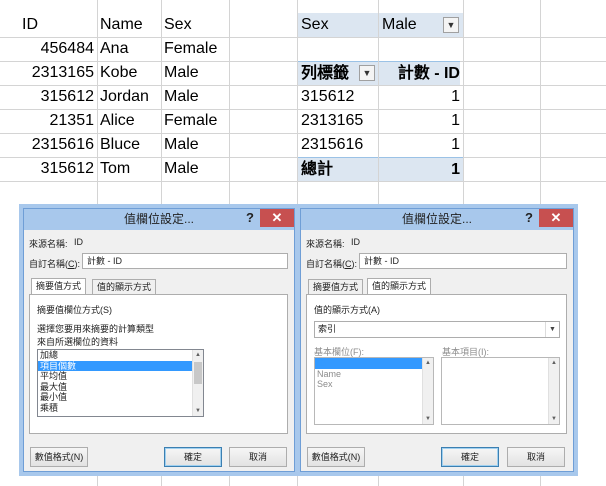 The width and height of the screenshot is (606, 486). What do you see at coordinates (451, 25) in the screenshot?
I see `filter-applied-icon: ▼` at bounding box center [451, 25].